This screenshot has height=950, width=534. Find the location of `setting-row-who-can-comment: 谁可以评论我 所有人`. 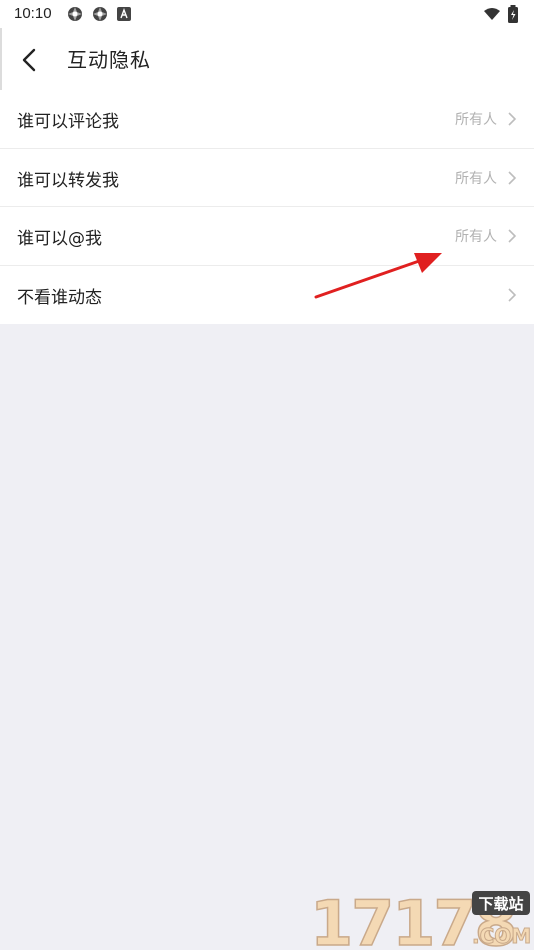

setting-row-who-can-comment: 谁可以评论我 所有人 is located at coordinates (267, 119).